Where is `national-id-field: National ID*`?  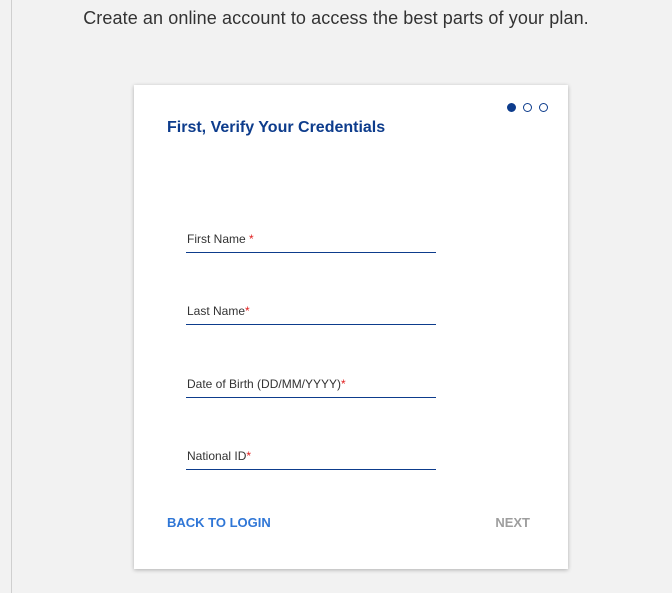 national-id-field: National ID* is located at coordinates (311, 458).